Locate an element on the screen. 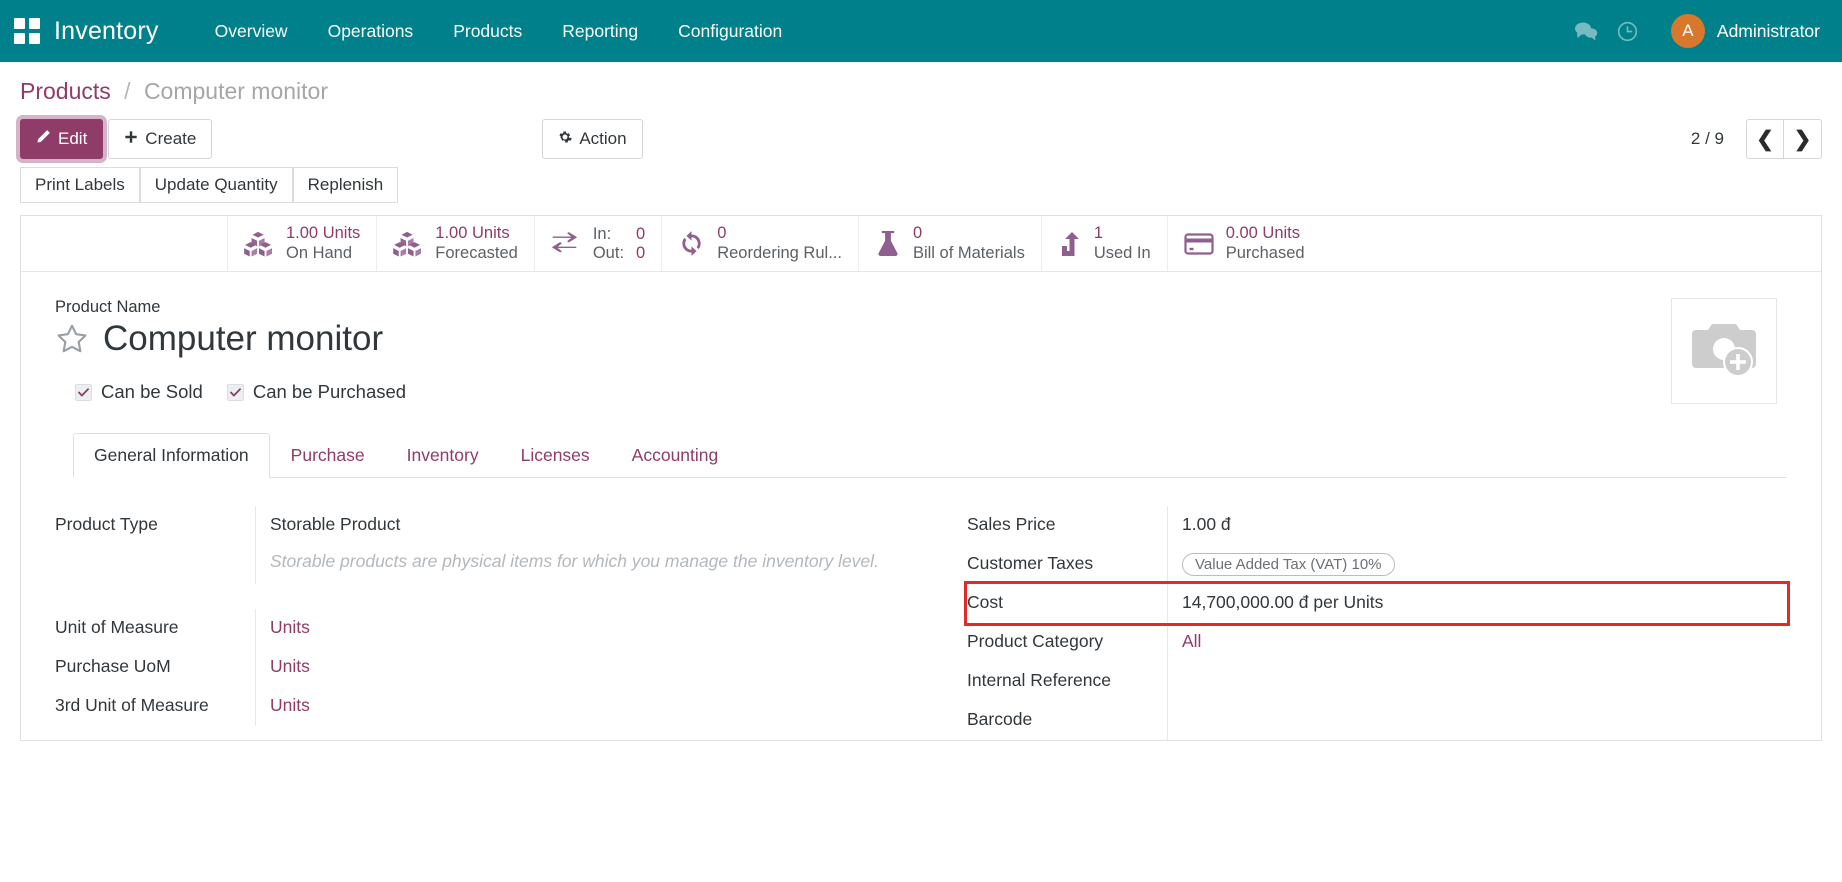  nav-menu-reporting: Reporting is located at coordinates (600, 31).